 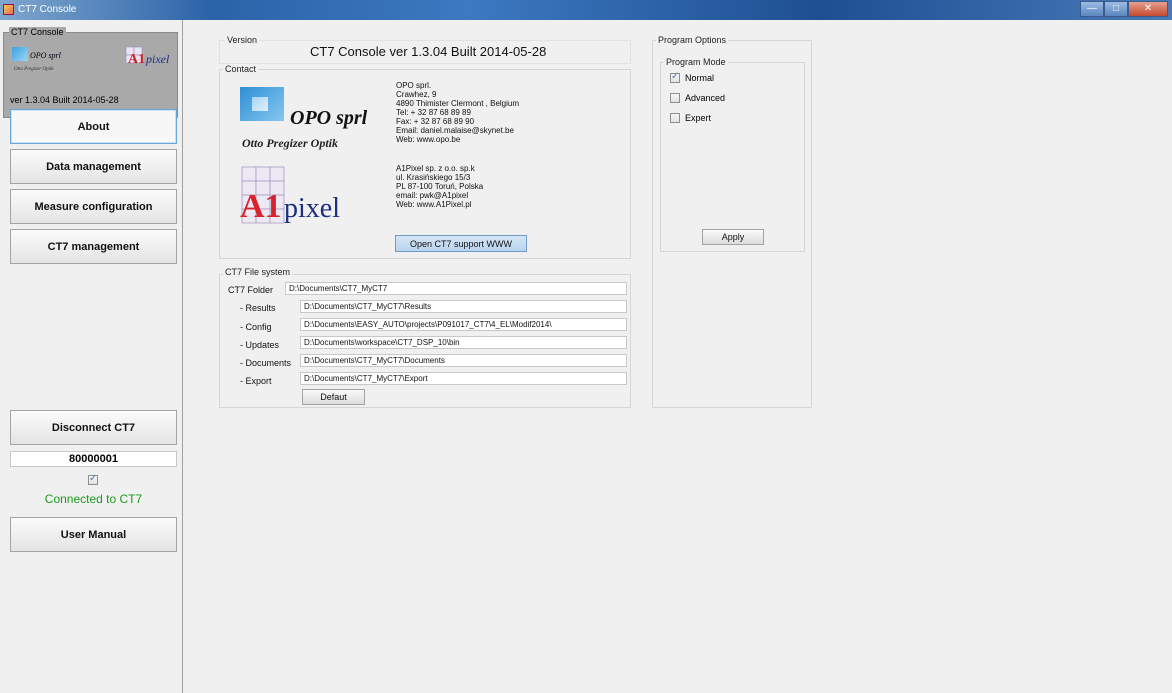 I want to click on normal-checkbox, so click(x=675, y=77).